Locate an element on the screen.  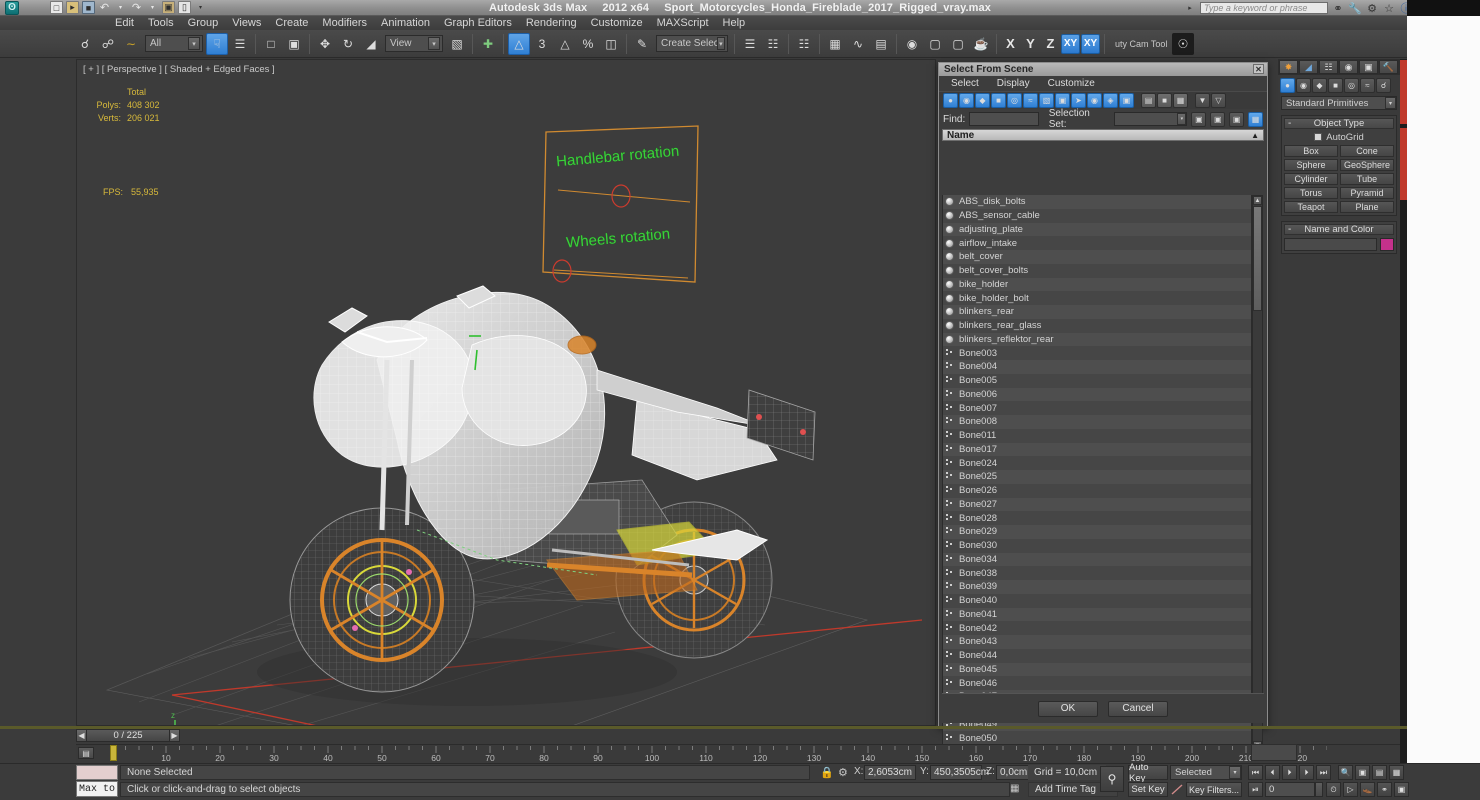
axis-constraint-x-button: X is located at coordinates (1010, 44).